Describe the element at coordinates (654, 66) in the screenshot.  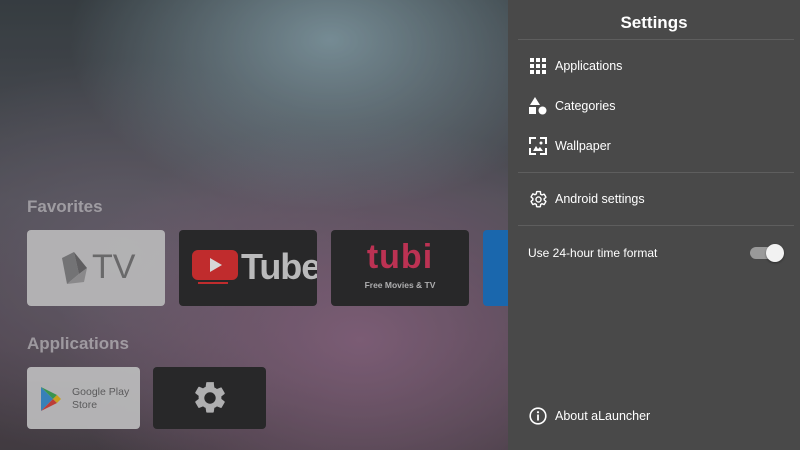
I see `menu-item-applications: Applications` at that location.